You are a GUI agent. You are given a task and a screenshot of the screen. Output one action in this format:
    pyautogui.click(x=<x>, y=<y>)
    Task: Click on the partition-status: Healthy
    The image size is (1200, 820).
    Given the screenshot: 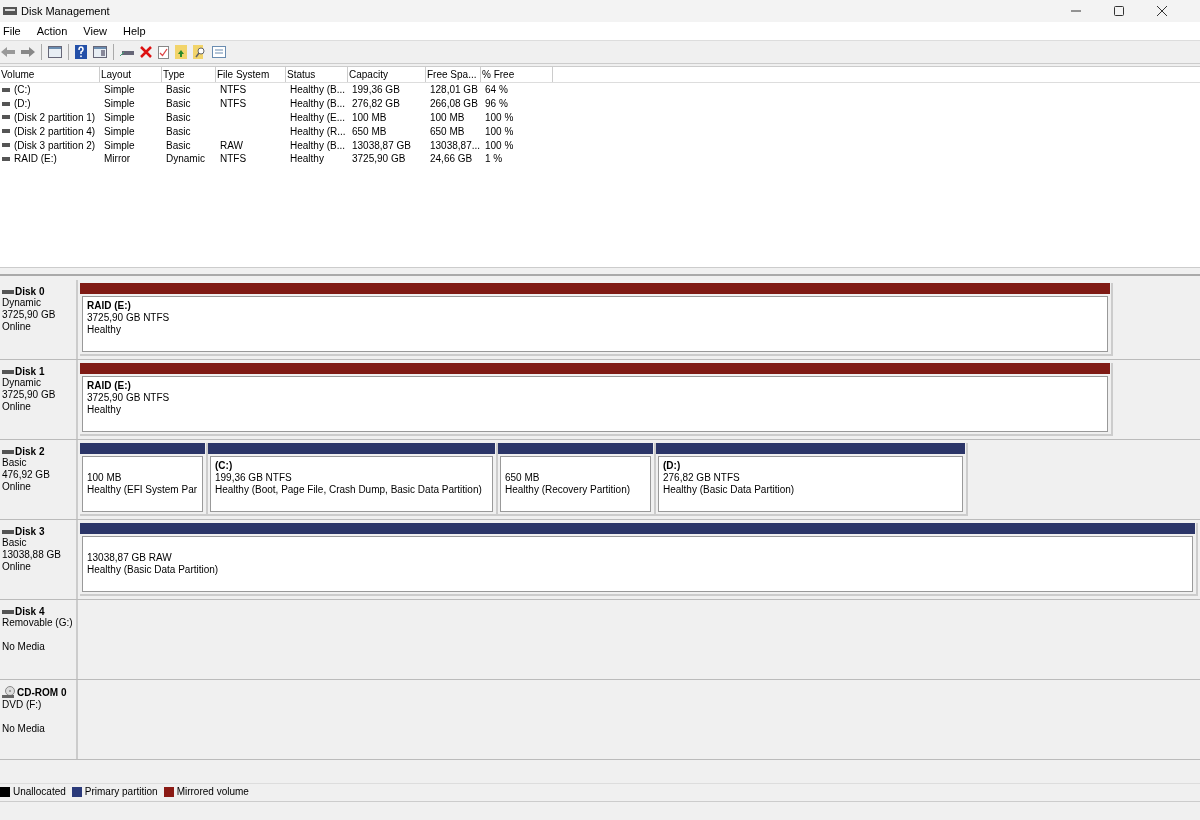 What is the action you would take?
    pyautogui.click(x=104, y=410)
    